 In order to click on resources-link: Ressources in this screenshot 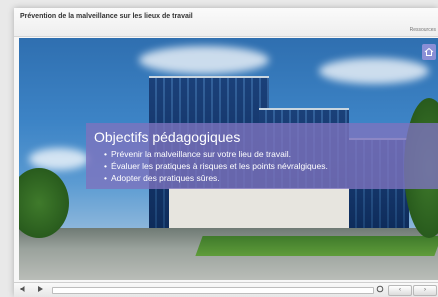, I will do `click(423, 30)`.